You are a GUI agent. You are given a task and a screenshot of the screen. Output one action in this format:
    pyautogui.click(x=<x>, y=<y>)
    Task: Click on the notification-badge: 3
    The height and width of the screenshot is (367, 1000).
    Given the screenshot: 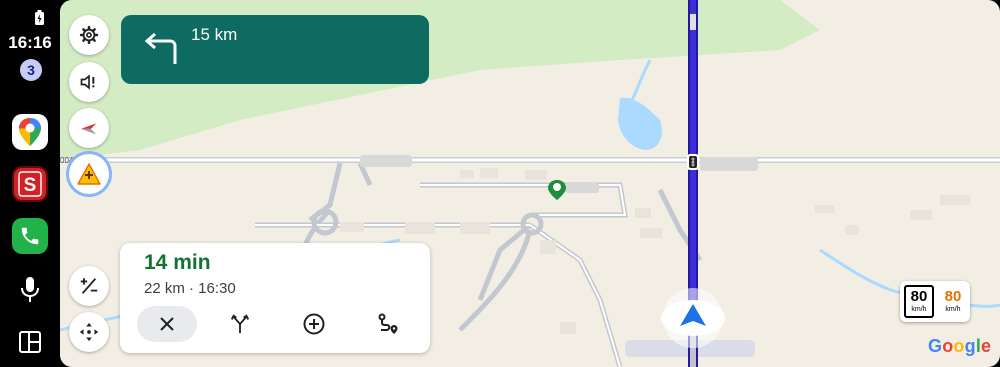 What is the action you would take?
    pyautogui.click(x=31, y=70)
    